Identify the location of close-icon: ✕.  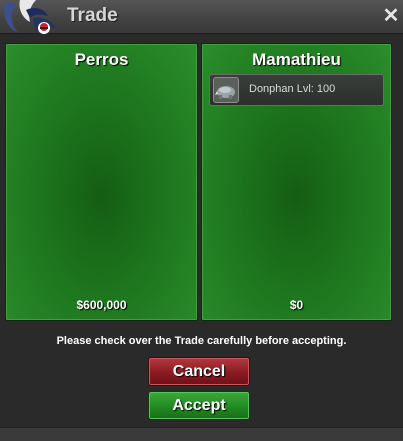
(391, 16).